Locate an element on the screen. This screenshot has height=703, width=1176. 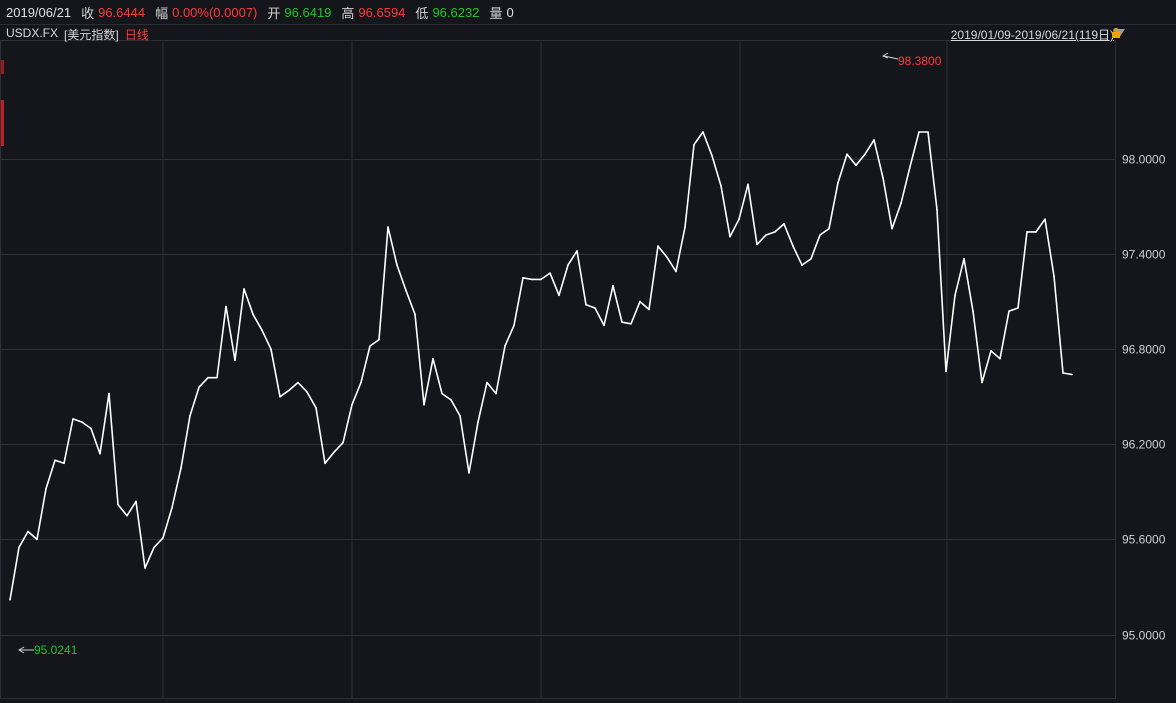
symbol-name: [美元指数] is located at coordinates (91, 35).